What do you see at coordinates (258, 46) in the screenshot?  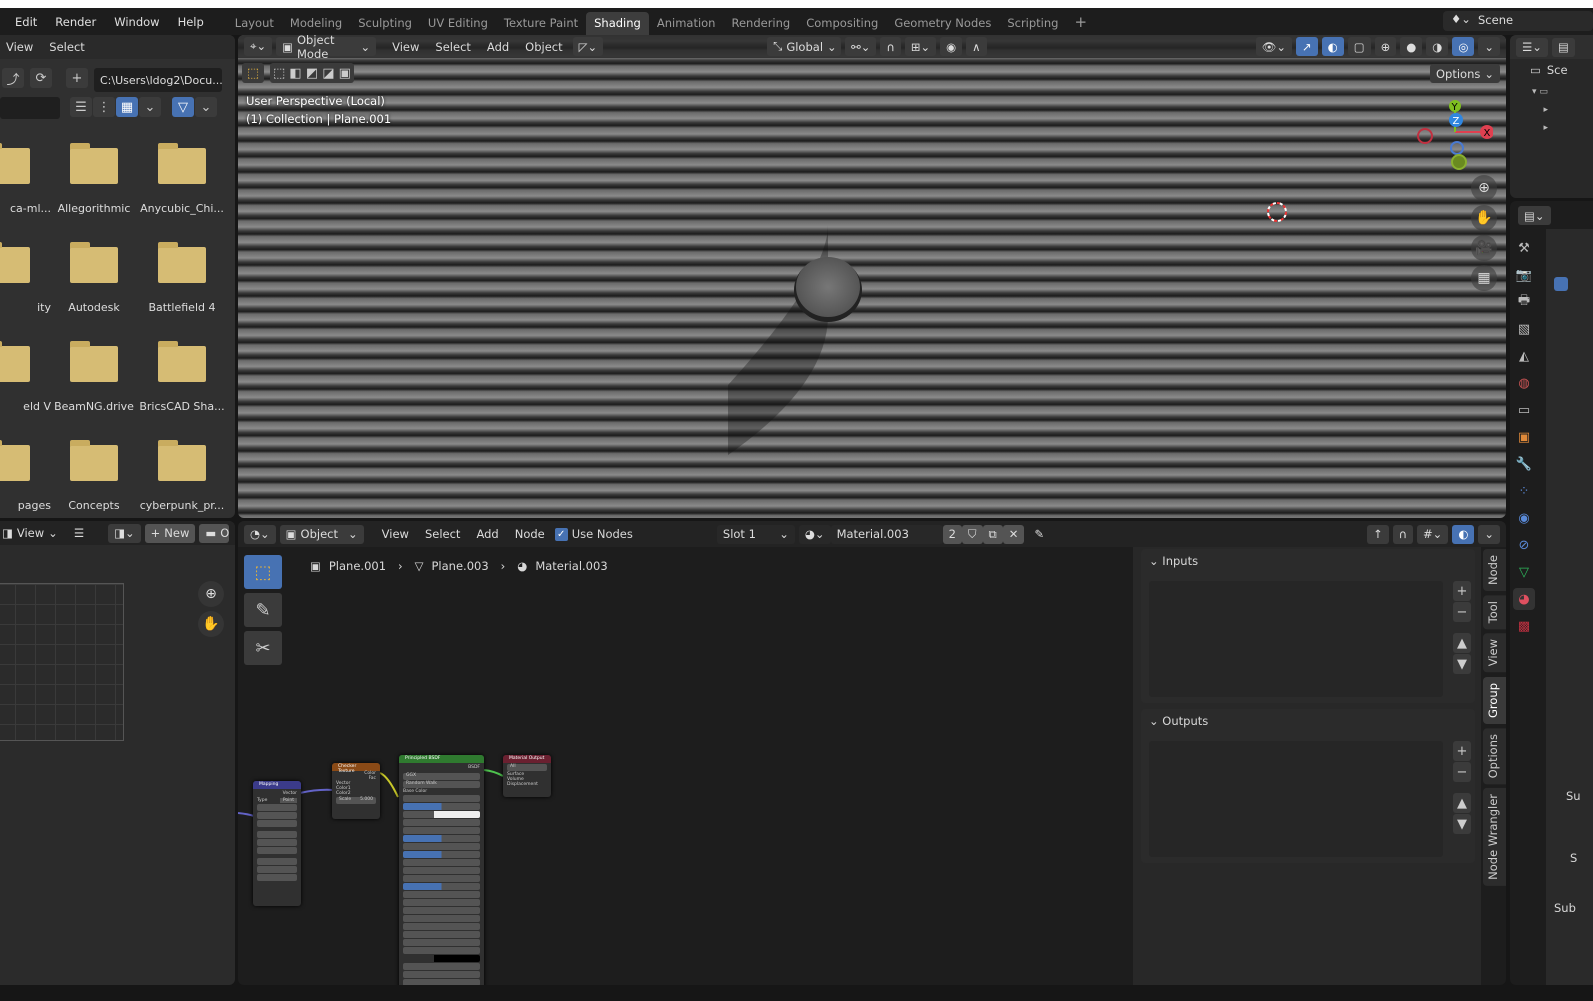 I see `editor-type-button: ⌖⌄` at bounding box center [258, 46].